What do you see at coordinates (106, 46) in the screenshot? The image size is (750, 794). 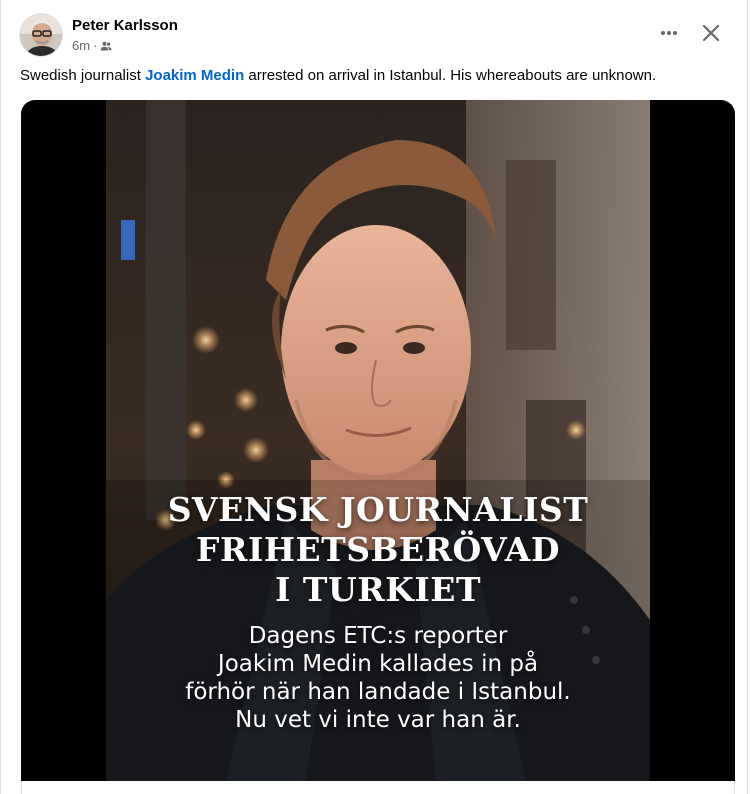 I see `friends-icon` at bounding box center [106, 46].